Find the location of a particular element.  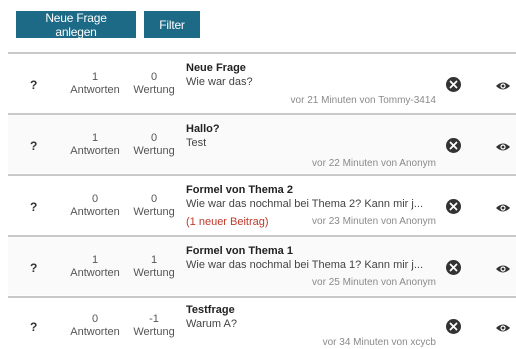

new-posts-badge: (1 neuer Beitrag) is located at coordinates (227, 222).